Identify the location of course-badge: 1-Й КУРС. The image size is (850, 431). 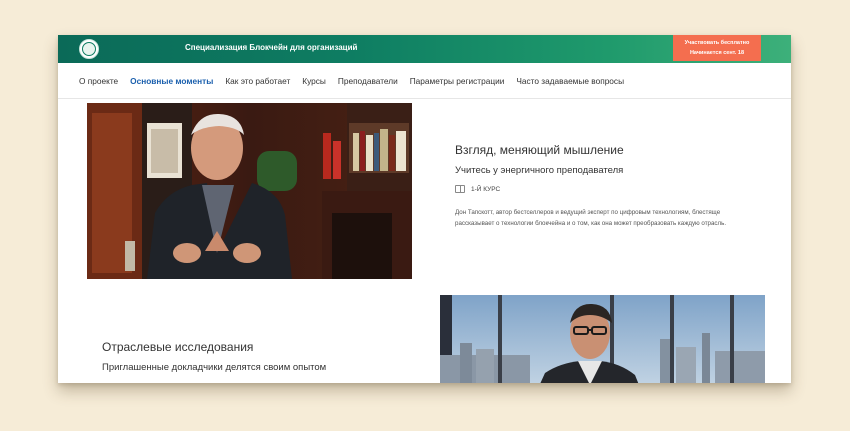
(477, 189).